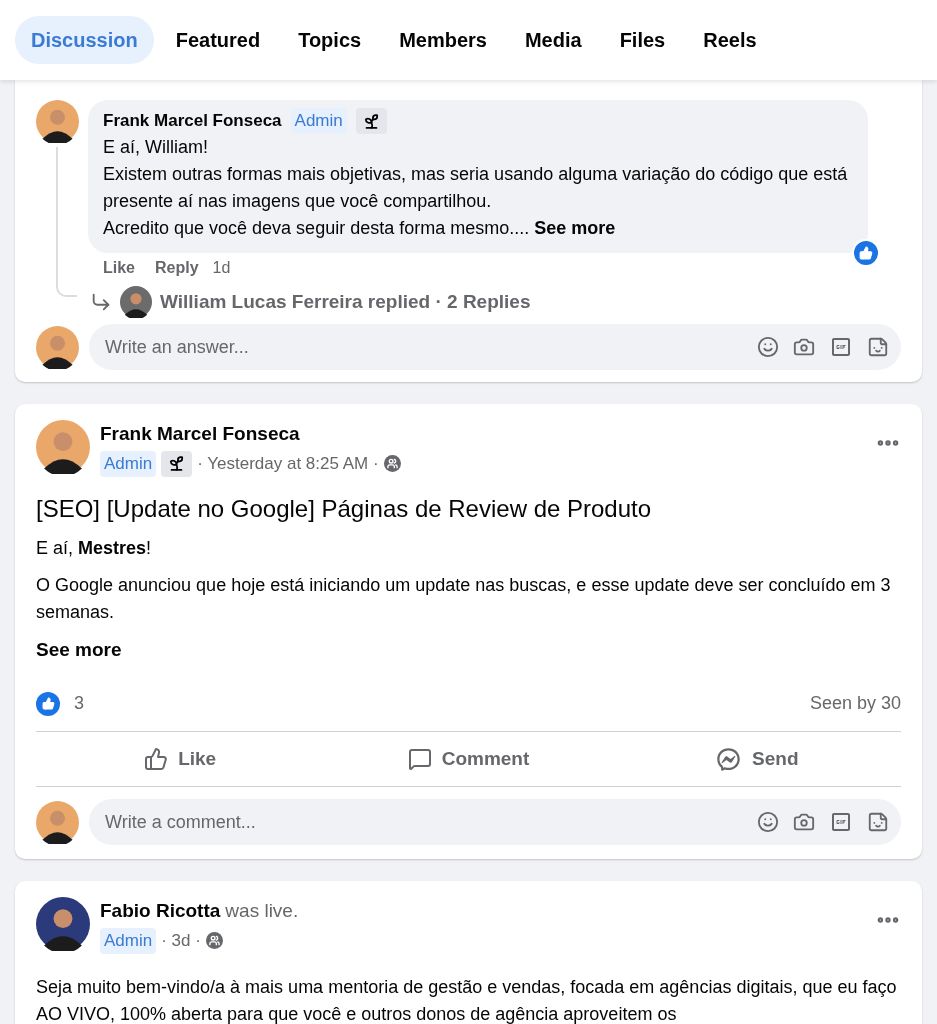 The height and width of the screenshot is (1024, 937). What do you see at coordinates (94, 548) in the screenshot?
I see `post-text: E aí, Mestres!` at bounding box center [94, 548].